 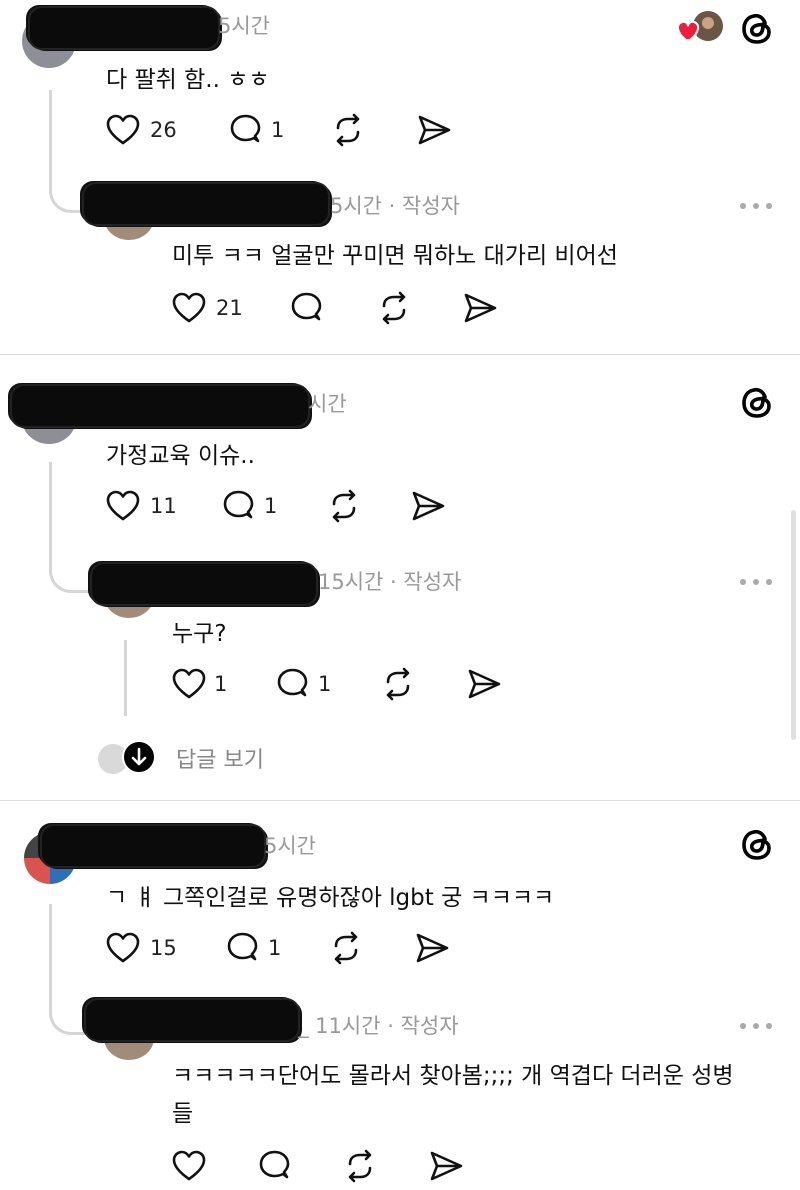 I want to click on post-text: 다 팔취 함.. ㅎㅎ, so click(x=188, y=80).